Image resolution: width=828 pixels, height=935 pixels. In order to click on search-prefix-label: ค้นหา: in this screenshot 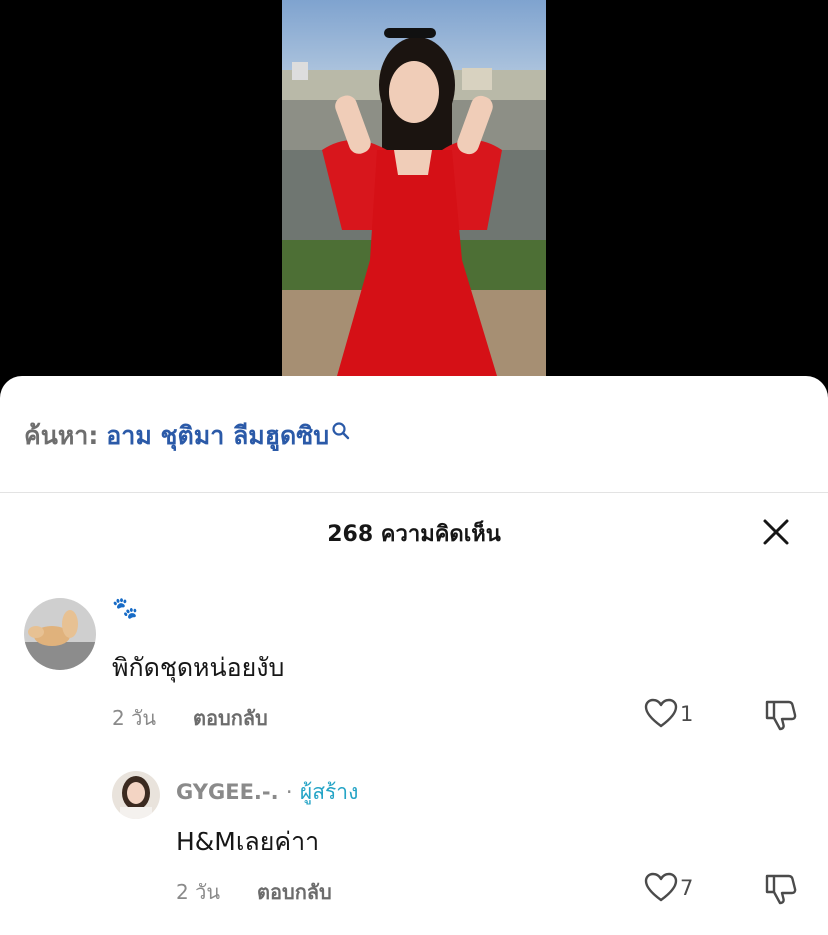, I will do `click(61, 435)`.